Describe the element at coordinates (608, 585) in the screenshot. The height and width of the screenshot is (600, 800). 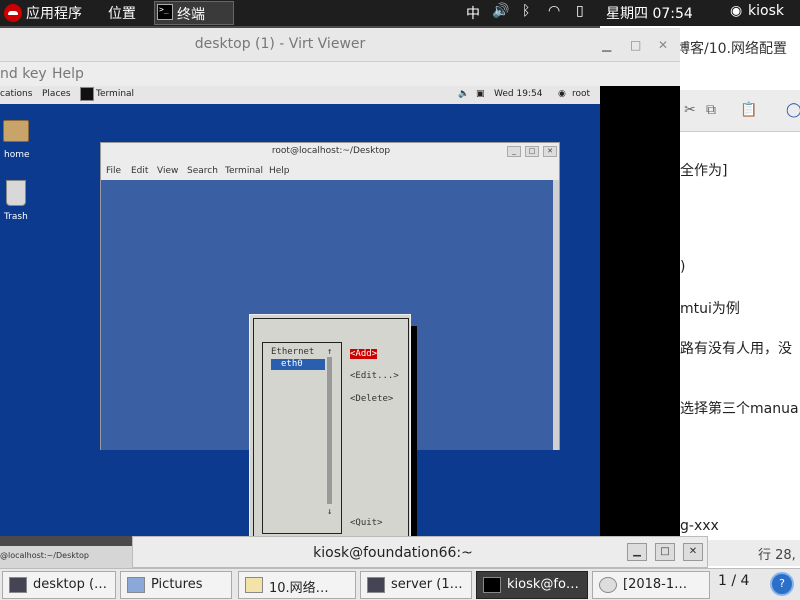
I see `magnifier-icon` at that location.